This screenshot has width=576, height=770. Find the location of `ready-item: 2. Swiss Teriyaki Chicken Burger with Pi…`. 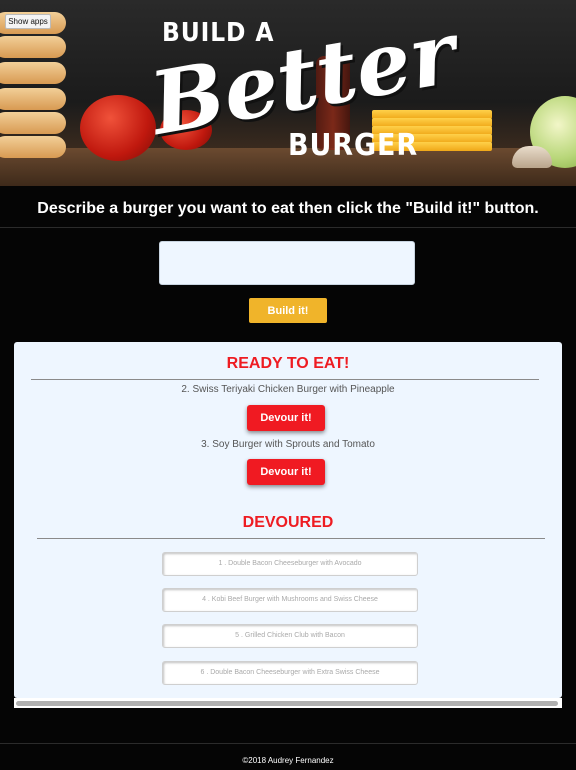

ready-item: 2. Swiss Teriyaki Chicken Burger with Pi… is located at coordinates (288, 389).